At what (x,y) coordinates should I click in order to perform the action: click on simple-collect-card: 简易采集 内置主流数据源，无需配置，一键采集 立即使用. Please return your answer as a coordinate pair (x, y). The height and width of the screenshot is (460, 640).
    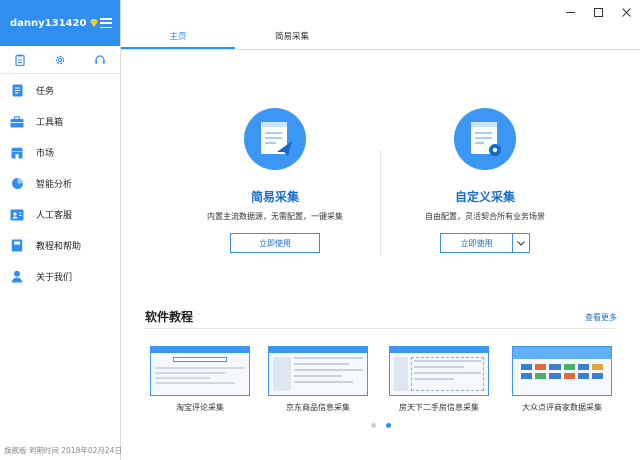
    Looking at the image, I should click on (275, 180).